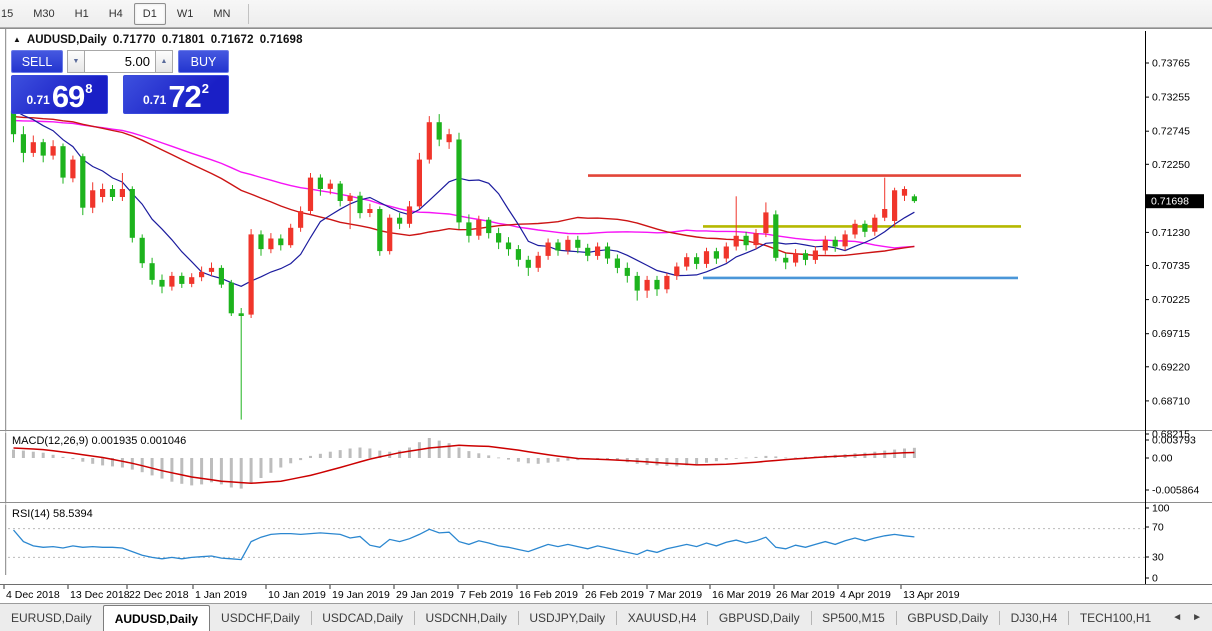  I want to click on tab-usdjpy-daily: USDJPY,Daily, so click(567, 617).